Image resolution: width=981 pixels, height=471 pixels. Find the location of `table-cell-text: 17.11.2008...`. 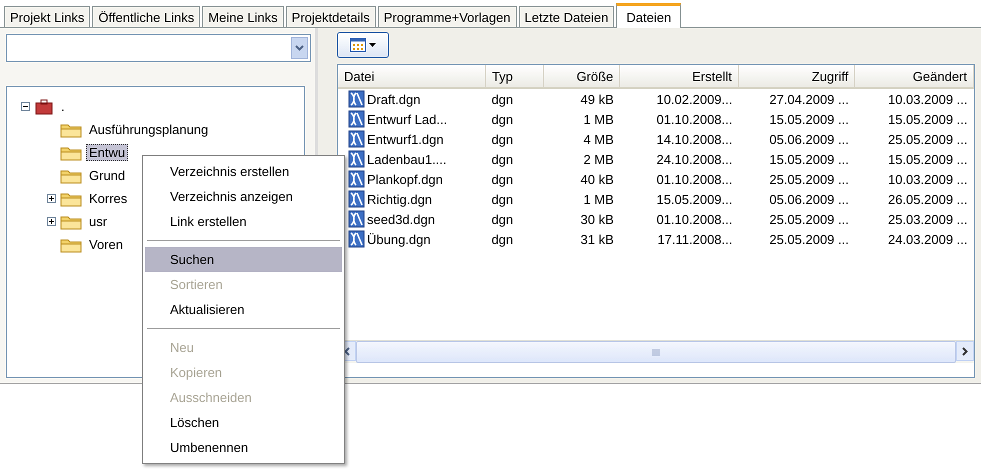

table-cell-text: 17.11.2008... is located at coordinates (695, 239).